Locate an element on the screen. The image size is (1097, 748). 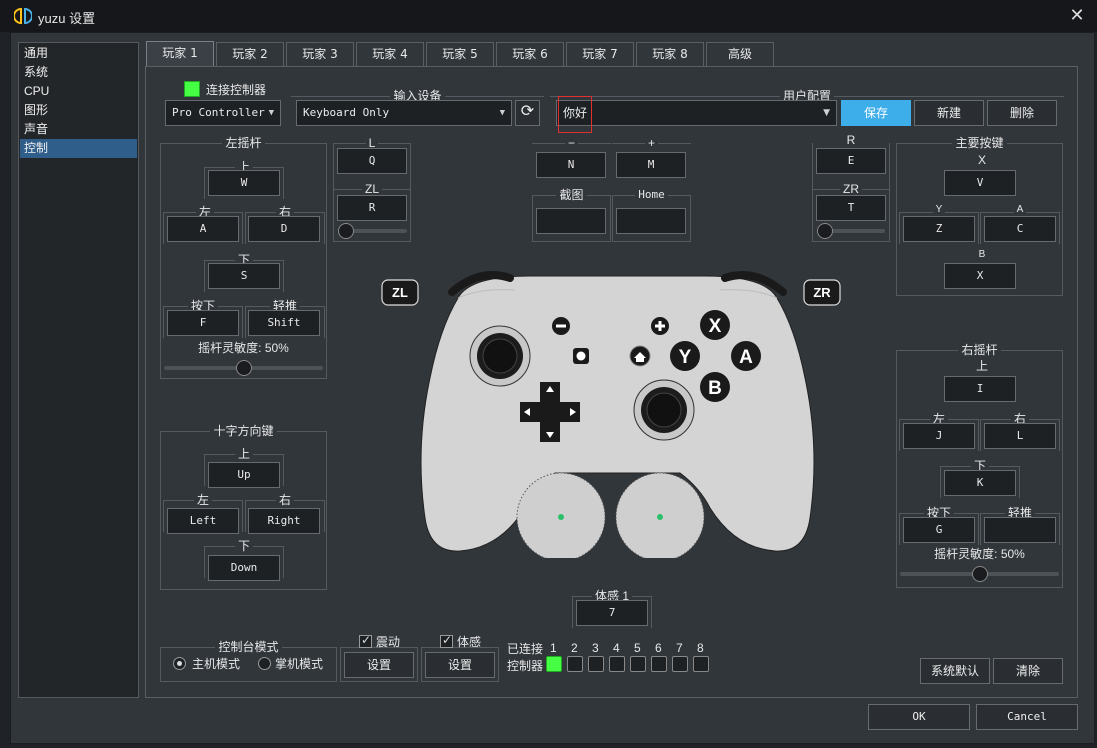
tab-player-5: 玩家 5 is located at coordinates (460, 54).